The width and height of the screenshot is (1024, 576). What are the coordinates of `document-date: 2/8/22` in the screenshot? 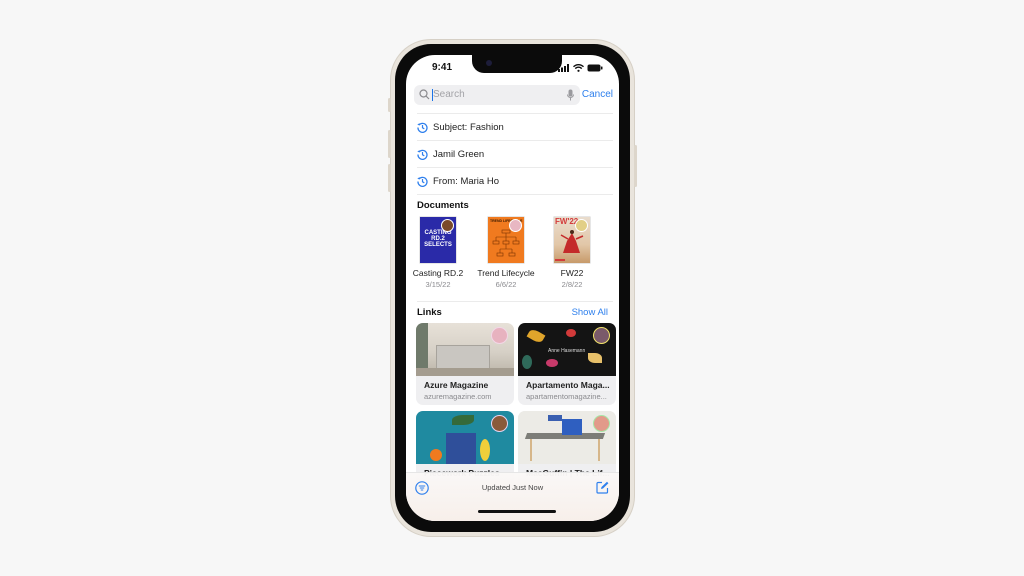 It's located at (572, 284).